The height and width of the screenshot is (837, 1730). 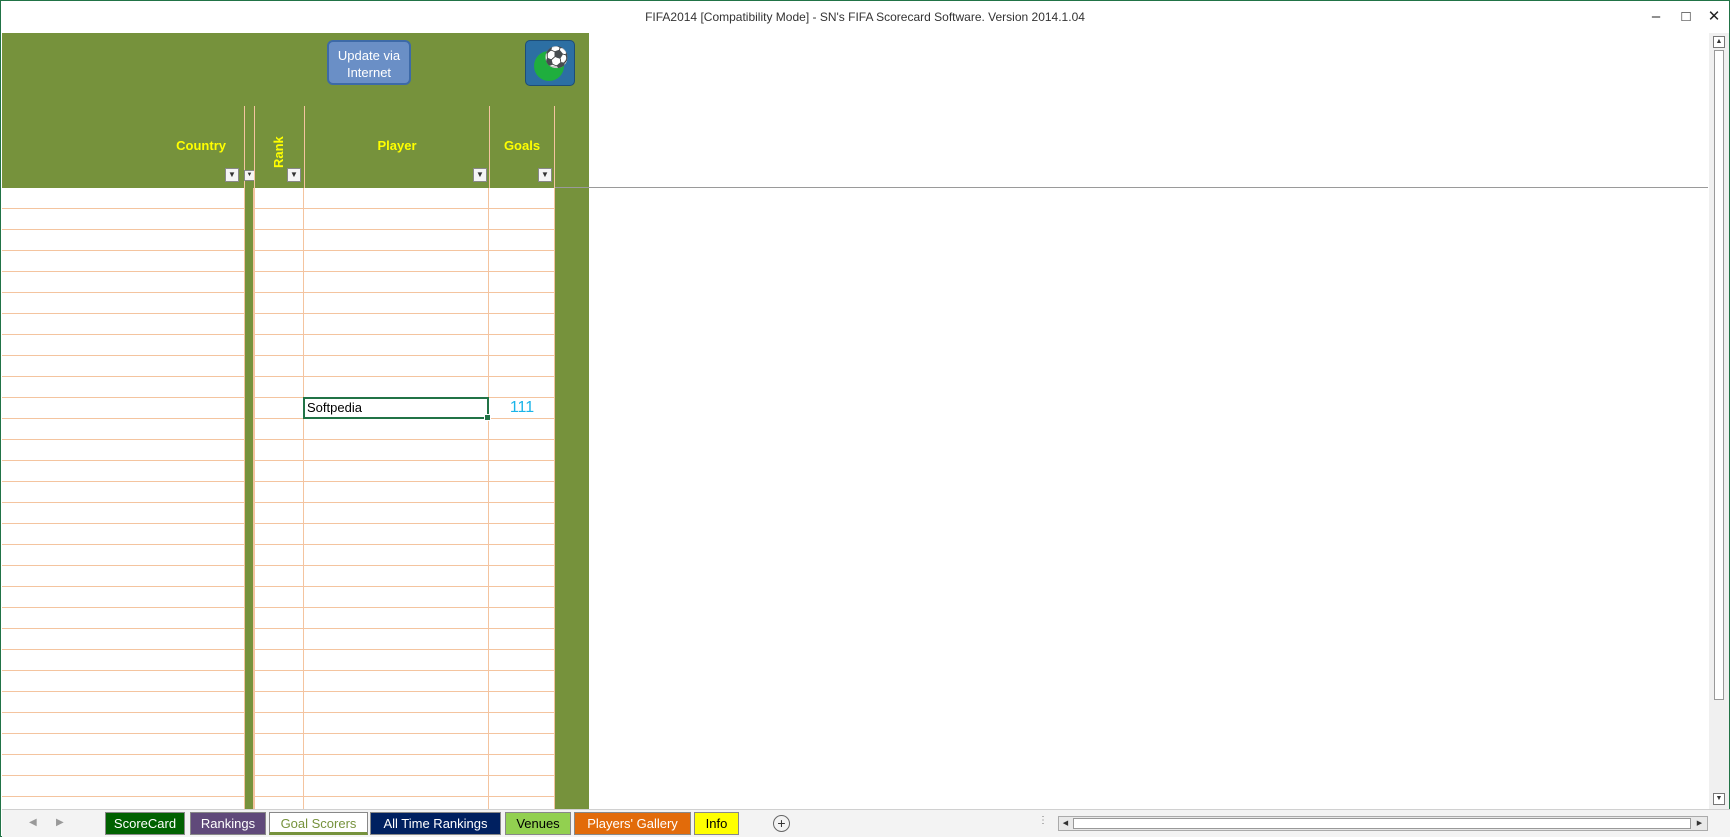 What do you see at coordinates (1656, 17) in the screenshot?
I see `minimize-button: –` at bounding box center [1656, 17].